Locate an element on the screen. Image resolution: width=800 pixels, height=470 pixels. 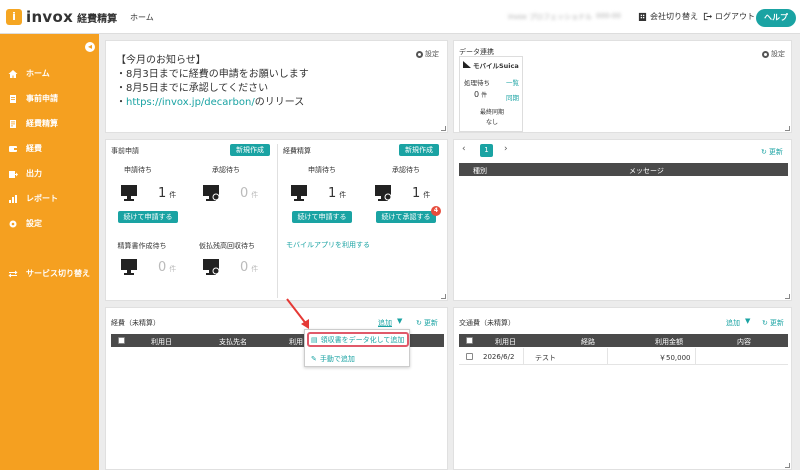
sidebar-item-home: ホーム is located at coordinates (29, 73).